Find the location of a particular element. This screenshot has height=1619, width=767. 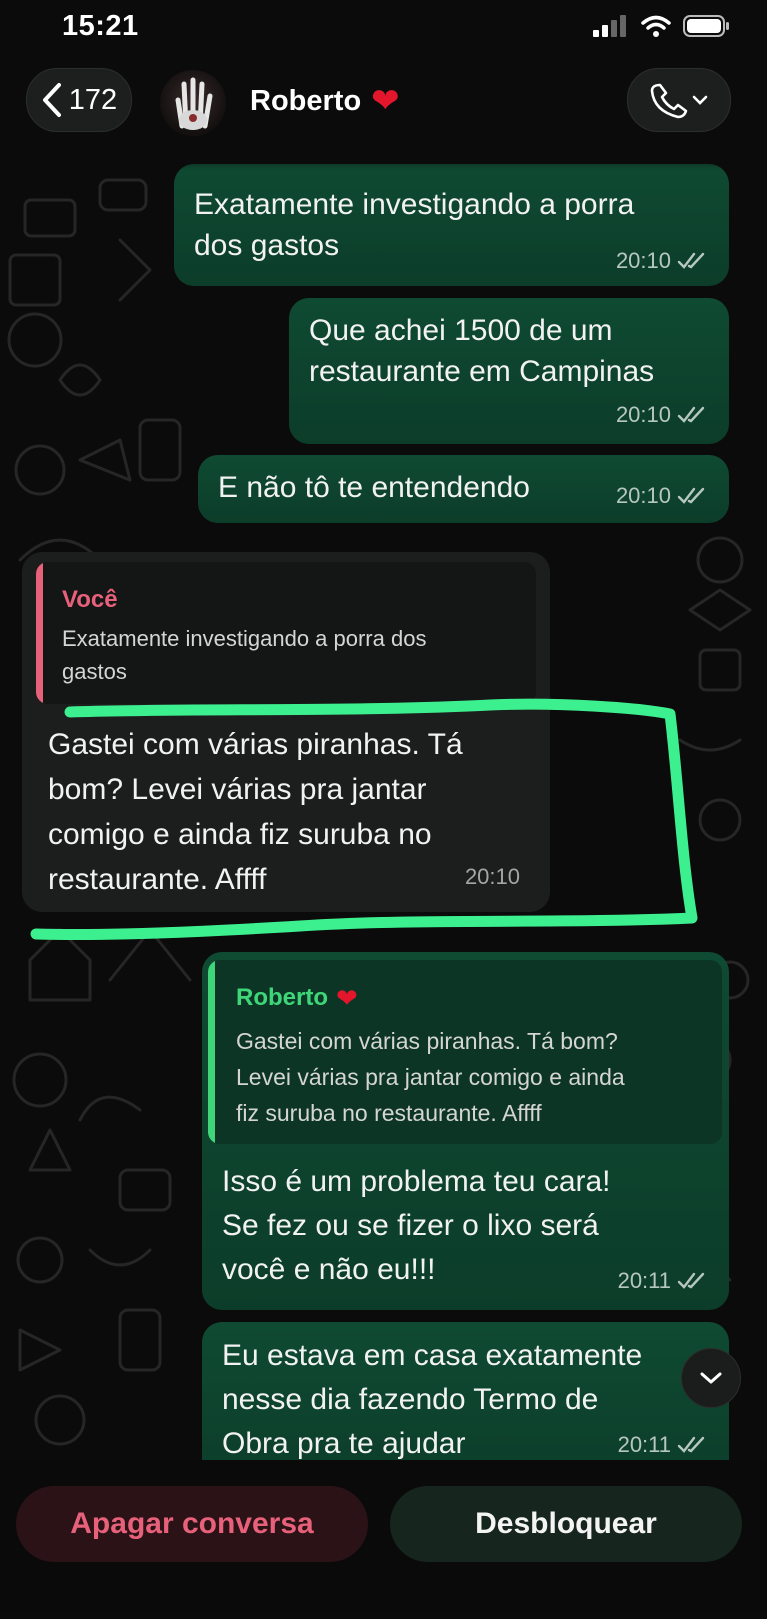

unblock-button: Desbloquear is located at coordinates (566, 1524).